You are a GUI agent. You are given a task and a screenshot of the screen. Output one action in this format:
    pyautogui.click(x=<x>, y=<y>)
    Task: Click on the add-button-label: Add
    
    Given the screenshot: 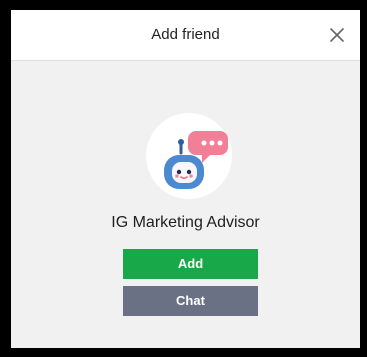 What is the action you would take?
    pyautogui.click(x=190, y=263)
    